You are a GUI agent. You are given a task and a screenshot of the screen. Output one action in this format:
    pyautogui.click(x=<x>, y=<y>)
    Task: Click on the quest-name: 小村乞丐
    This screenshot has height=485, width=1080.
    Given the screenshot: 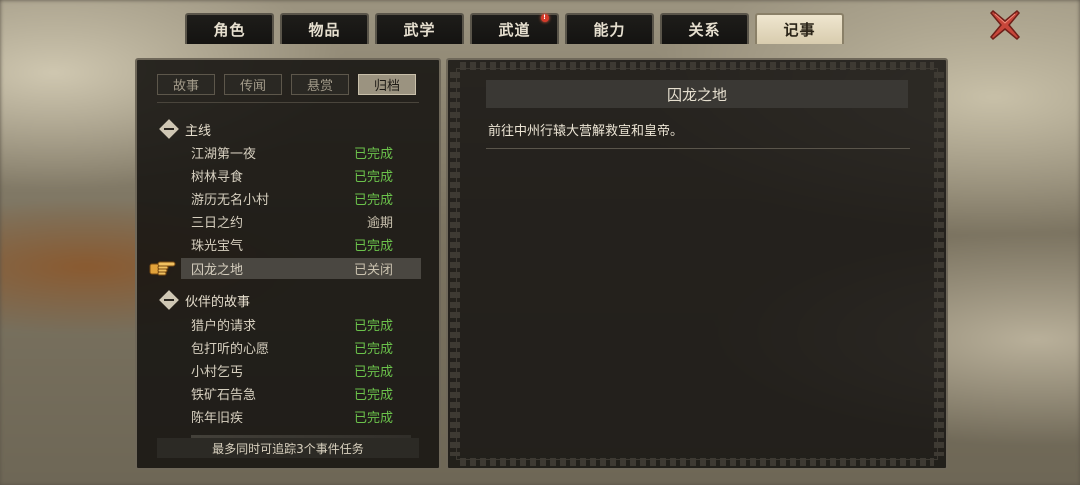 What is the action you would take?
    pyautogui.click(x=217, y=372)
    